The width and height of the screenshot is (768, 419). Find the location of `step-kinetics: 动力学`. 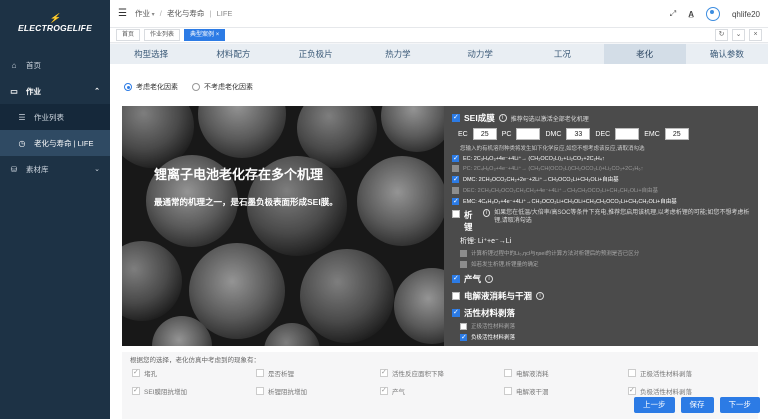

step-kinetics: 动力学 is located at coordinates (480, 54).